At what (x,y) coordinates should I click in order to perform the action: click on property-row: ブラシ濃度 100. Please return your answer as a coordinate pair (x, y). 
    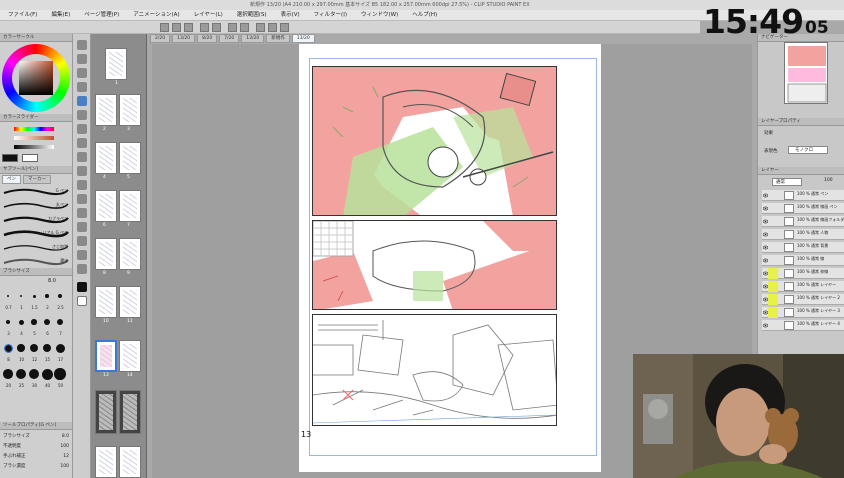
    Looking at the image, I should click on (36, 467).